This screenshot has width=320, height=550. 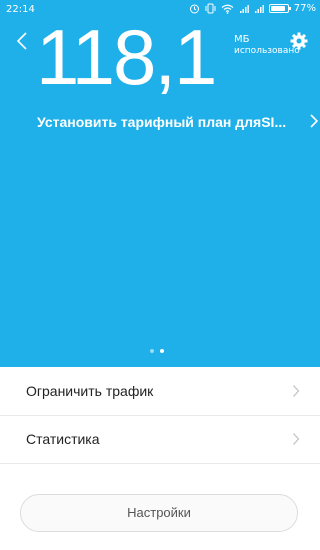 What do you see at coordinates (162, 351) in the screenshot?
I see `page-dot-active` at bounding box center [162, 351].